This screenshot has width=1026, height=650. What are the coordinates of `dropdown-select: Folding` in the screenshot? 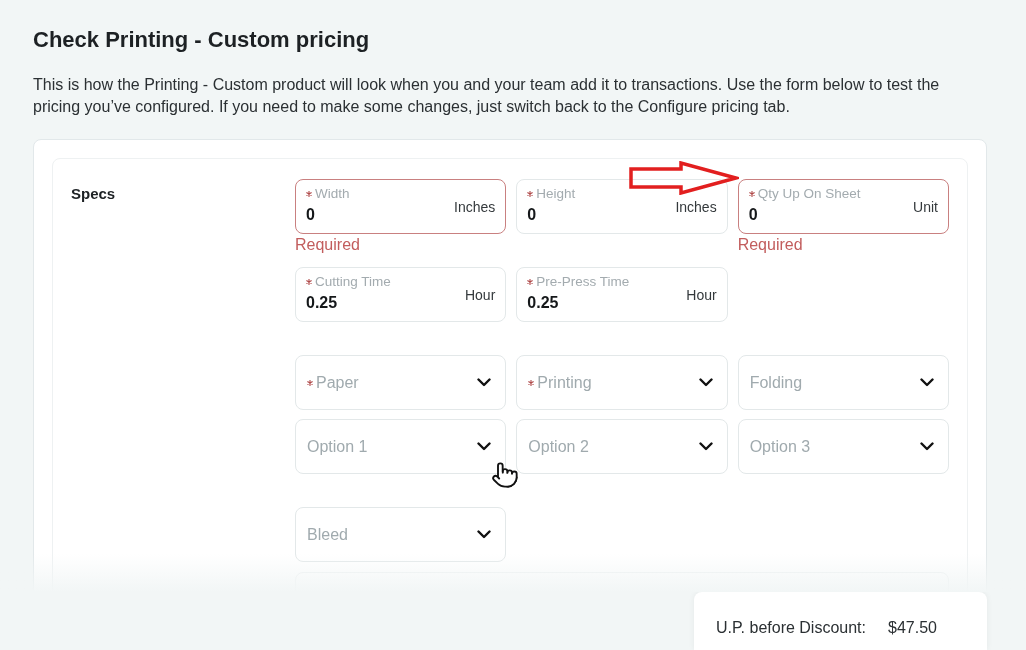 It's located at (843, 382).